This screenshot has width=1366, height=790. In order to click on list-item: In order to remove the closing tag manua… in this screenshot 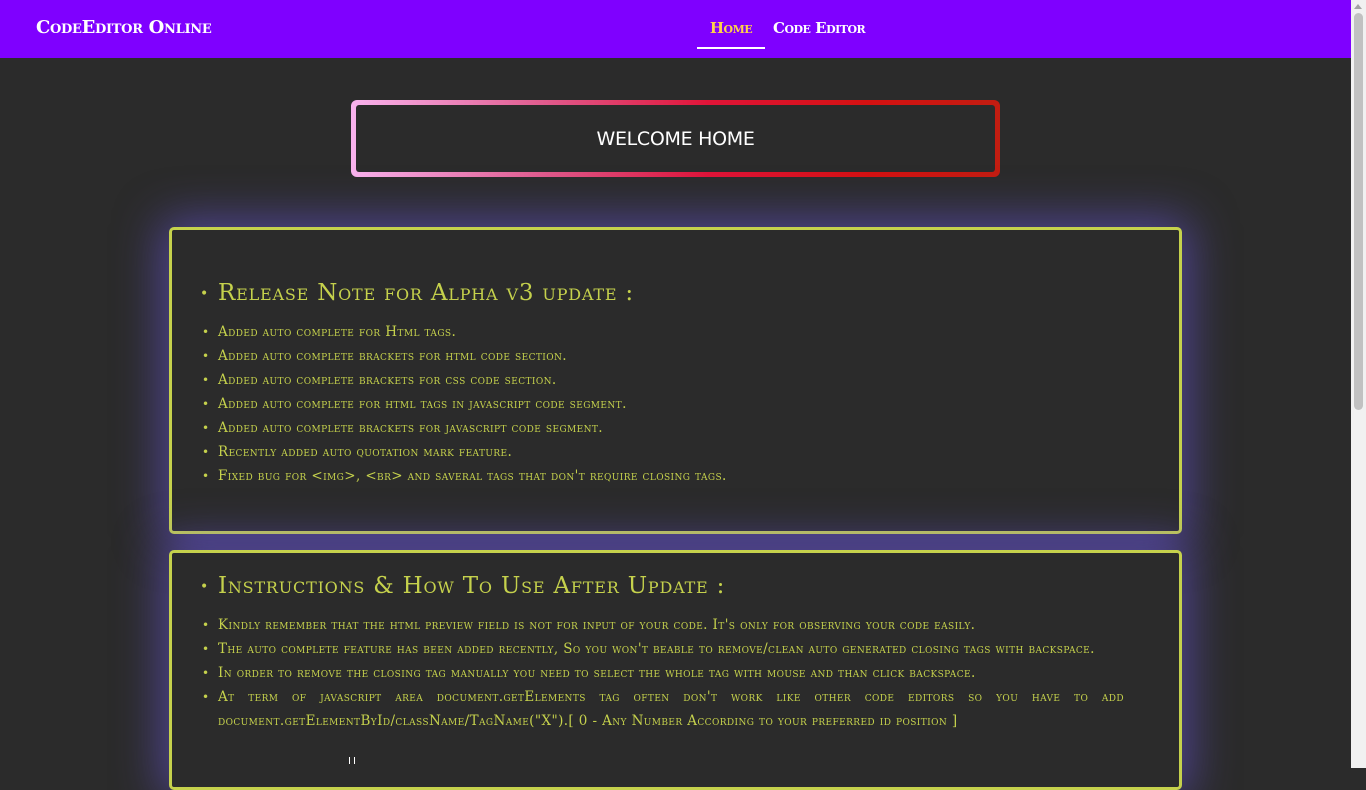, I will do `click(663, 673)`.